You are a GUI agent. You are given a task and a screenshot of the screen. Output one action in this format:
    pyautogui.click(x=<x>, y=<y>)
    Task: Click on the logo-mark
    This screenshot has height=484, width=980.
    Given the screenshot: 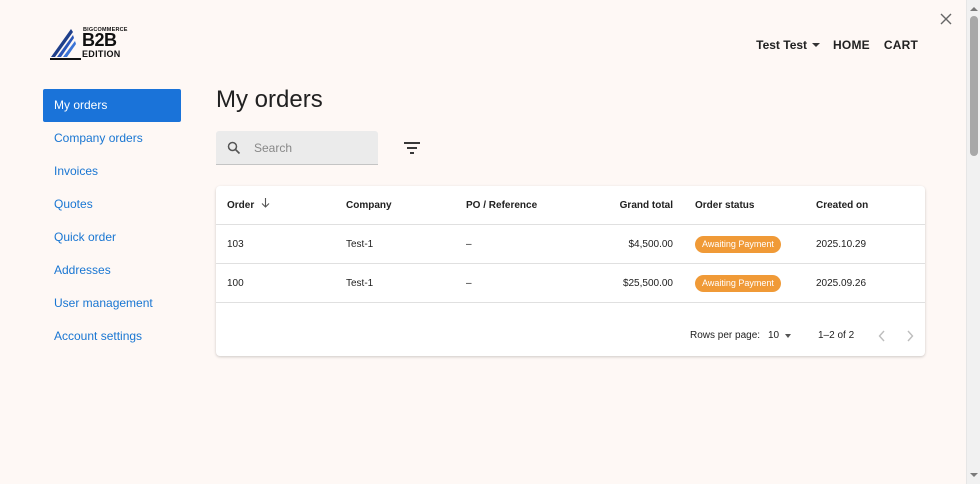 What is the action you would take?
    pyautogui.click(x=65, y=44)
    